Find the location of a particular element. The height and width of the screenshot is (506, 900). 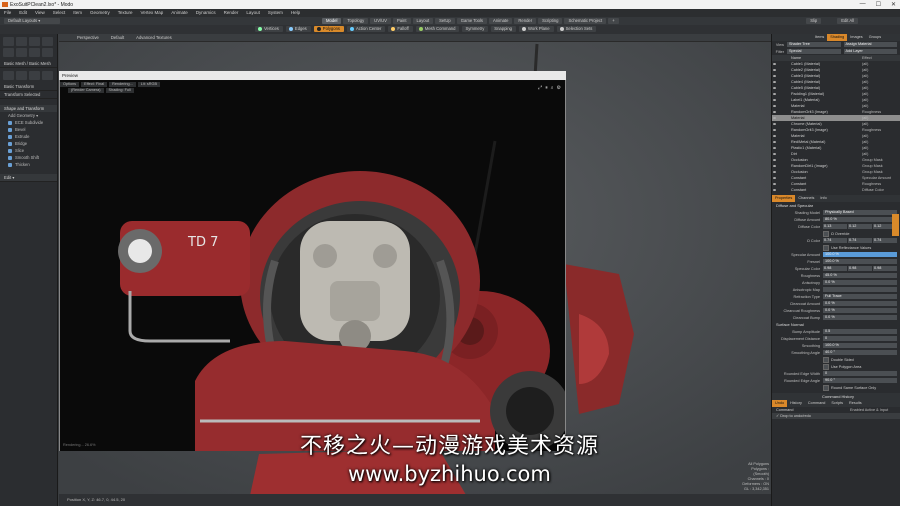

maximize-button: ☐ is located at coordinates (878, 4).